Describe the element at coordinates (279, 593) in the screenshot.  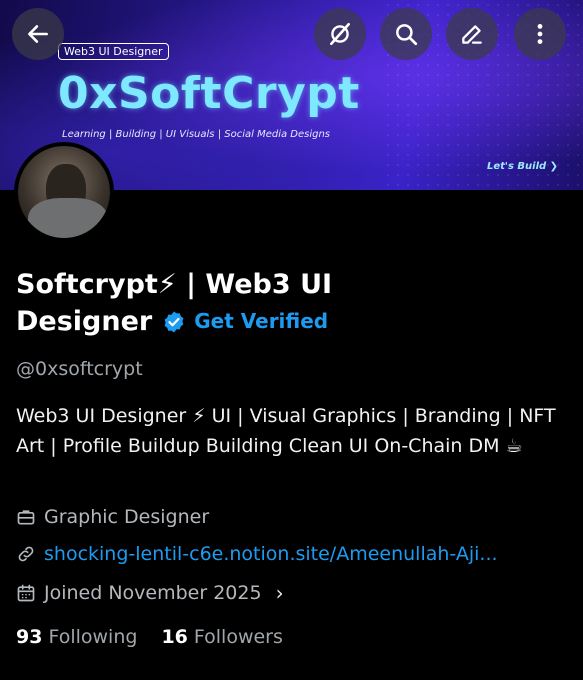
I see `chevron-right-icon: ›` at that location.